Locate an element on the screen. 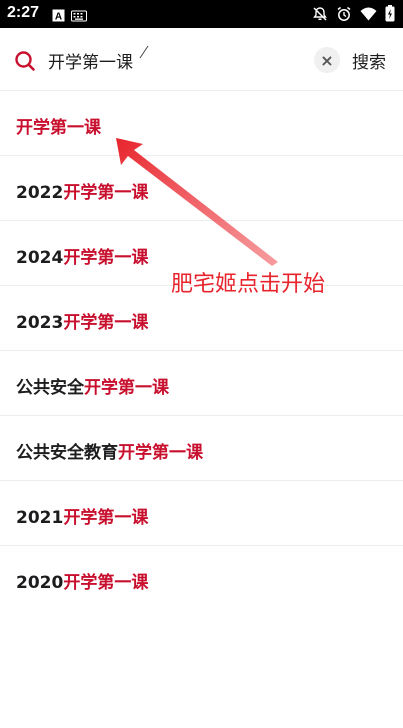  status-bar: 2:27 A is located at coordinates (201, 14).